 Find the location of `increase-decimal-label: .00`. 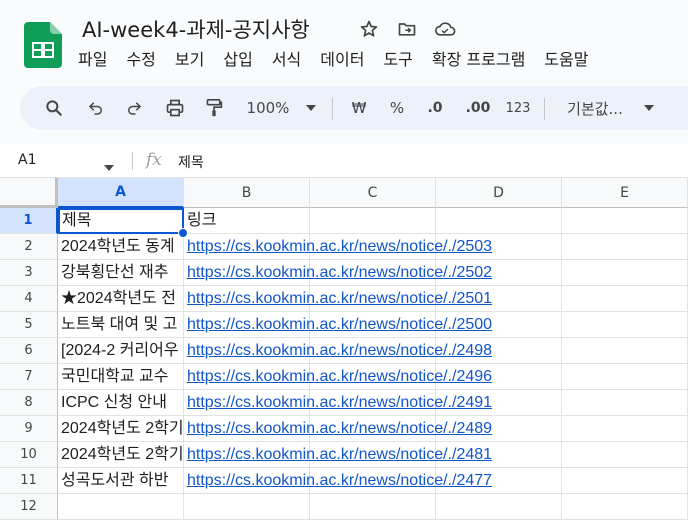

increase-decimal-label: .00 is located at coordinates (478, 108).